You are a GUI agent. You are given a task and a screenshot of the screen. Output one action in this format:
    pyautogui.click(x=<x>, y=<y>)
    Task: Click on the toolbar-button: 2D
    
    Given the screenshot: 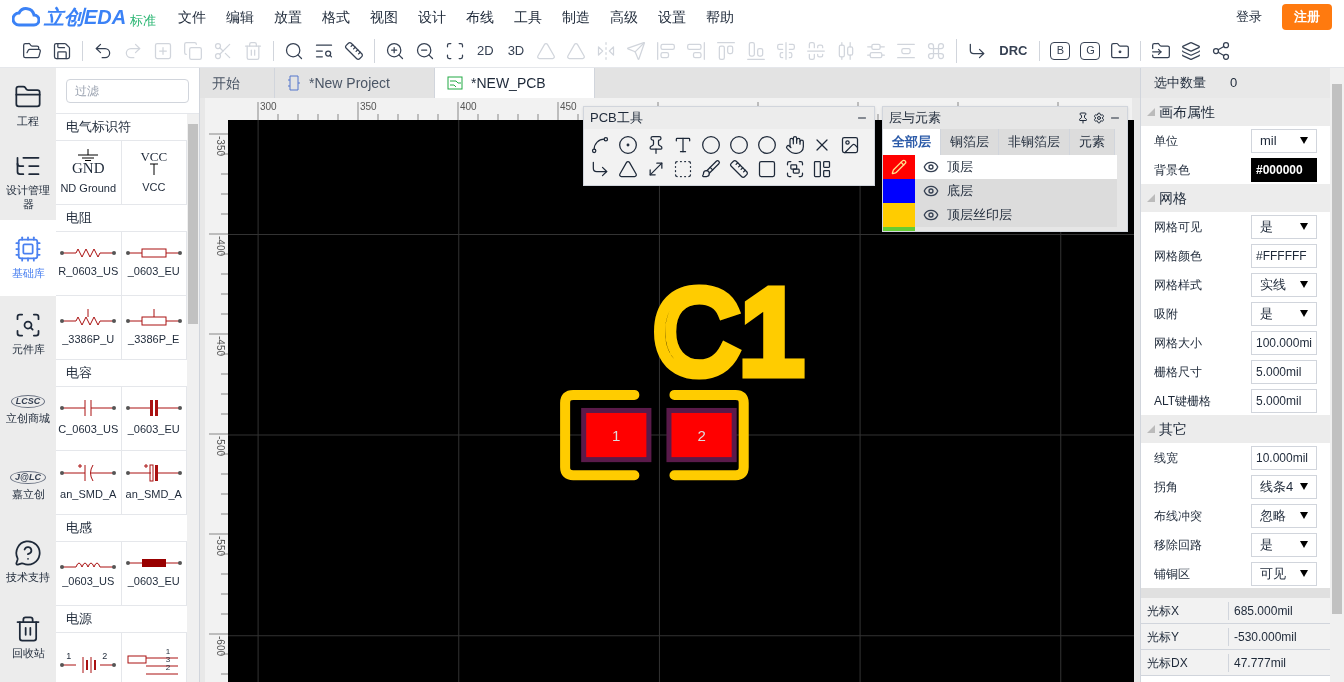 What is the action you would take?
    pyautogui.click(x=485, y=50)
    